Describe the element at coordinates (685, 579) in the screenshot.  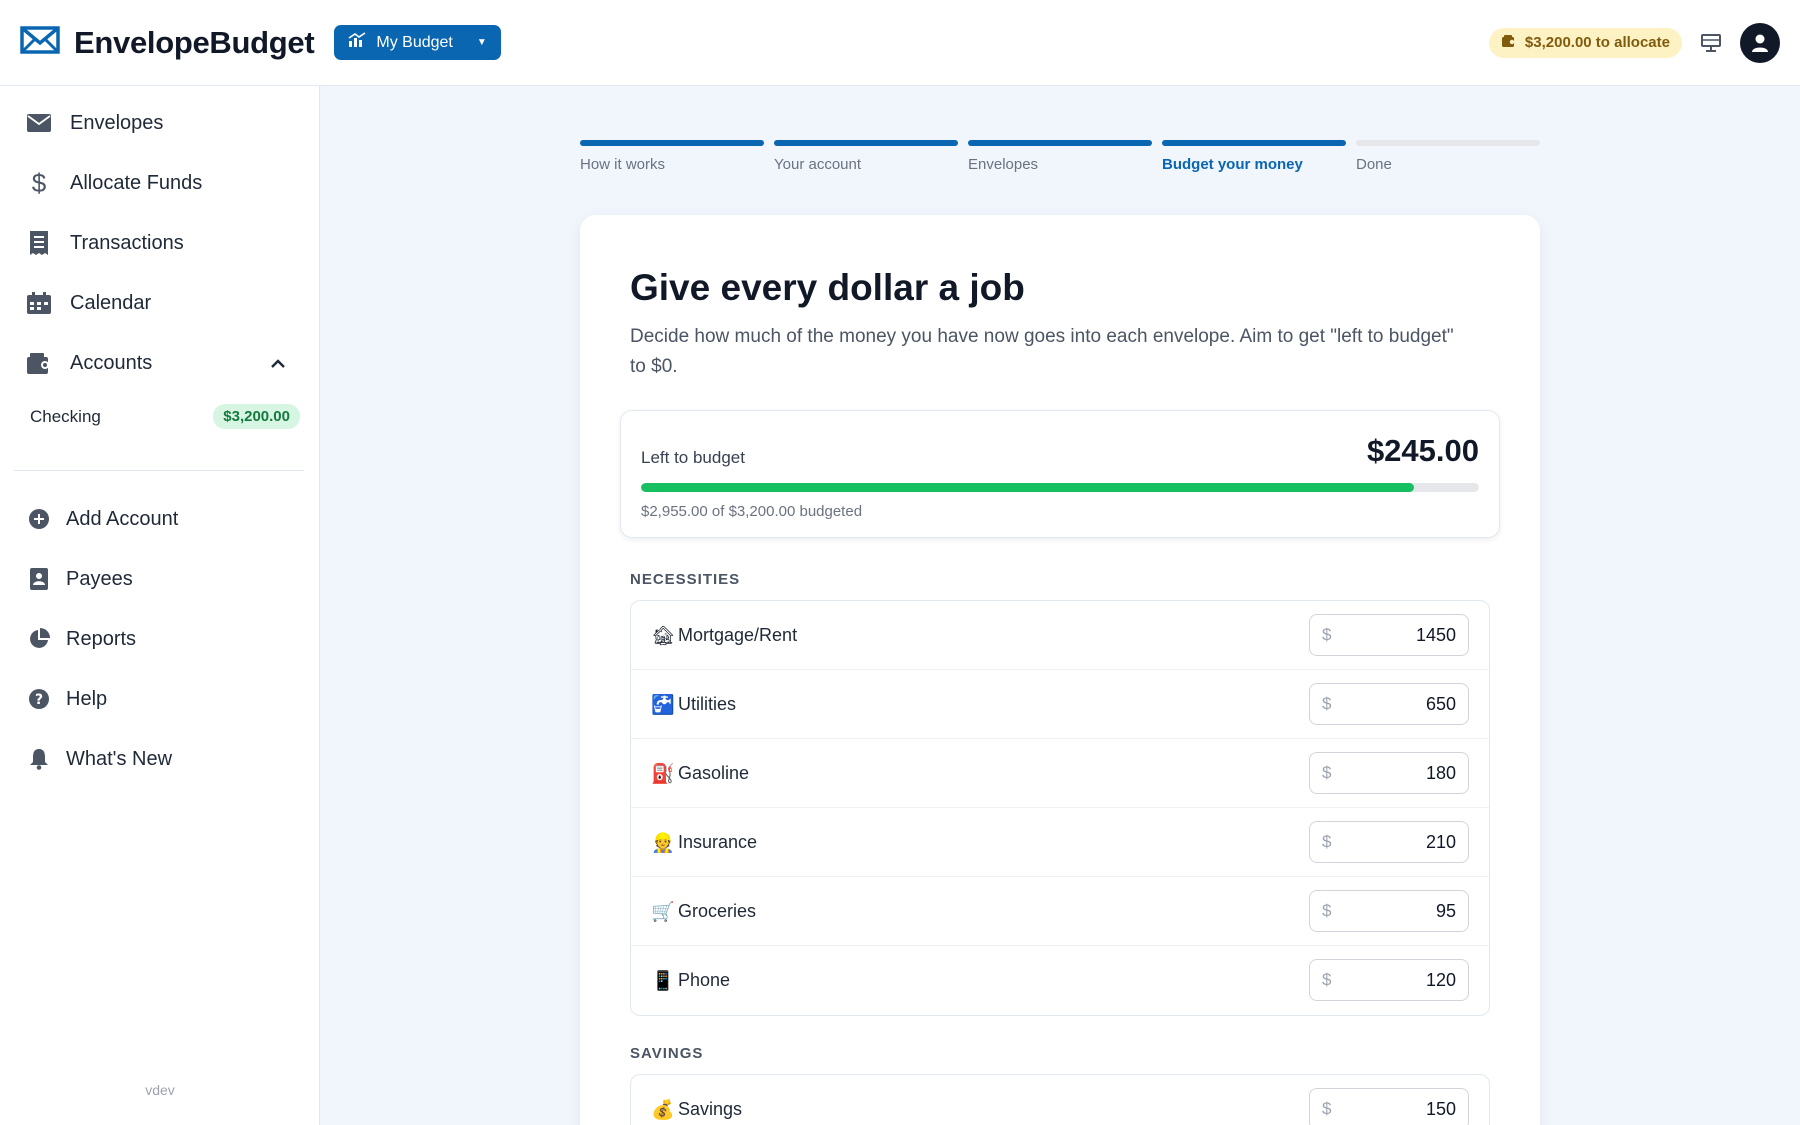
I see `section-label-necessities: NECESSITIES` at that location.